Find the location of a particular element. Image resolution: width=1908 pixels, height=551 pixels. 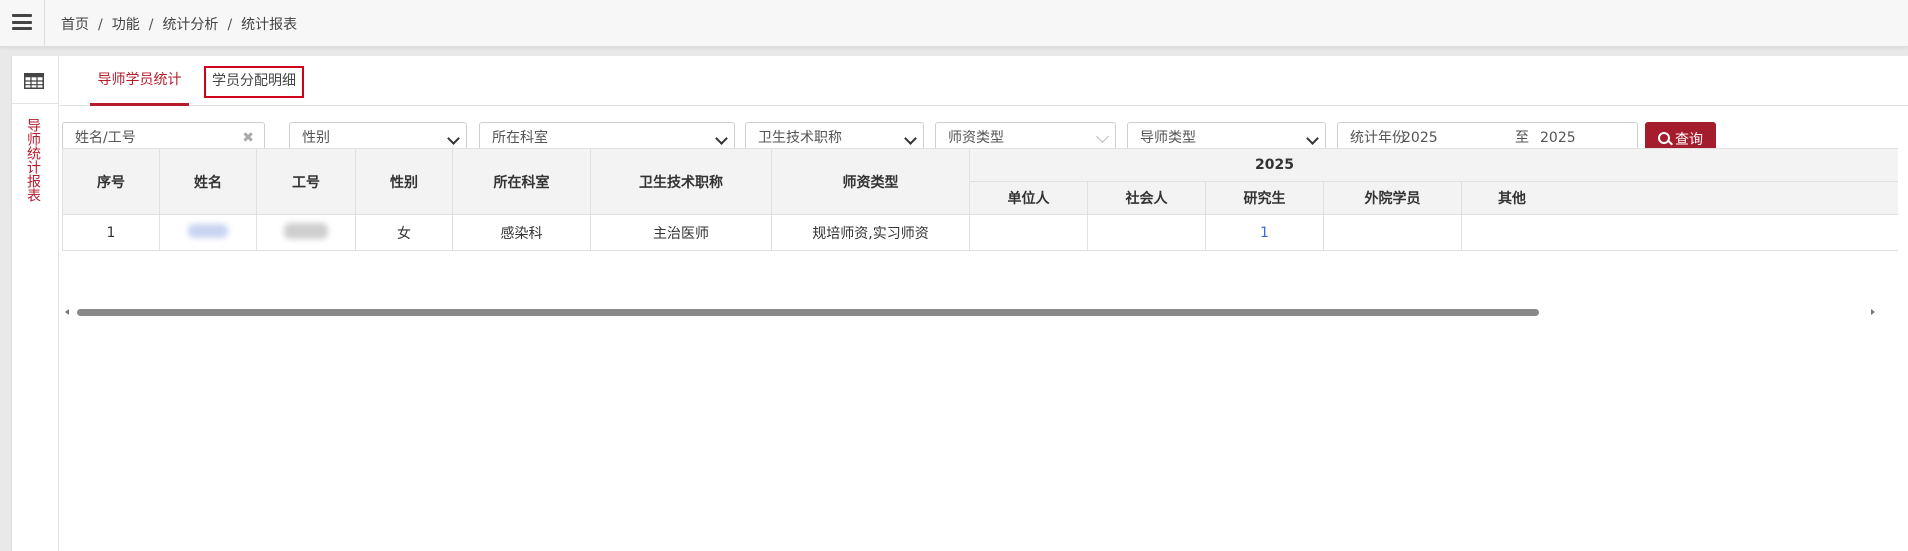

header-name: 姓名 is located at coordinates (208, 181).